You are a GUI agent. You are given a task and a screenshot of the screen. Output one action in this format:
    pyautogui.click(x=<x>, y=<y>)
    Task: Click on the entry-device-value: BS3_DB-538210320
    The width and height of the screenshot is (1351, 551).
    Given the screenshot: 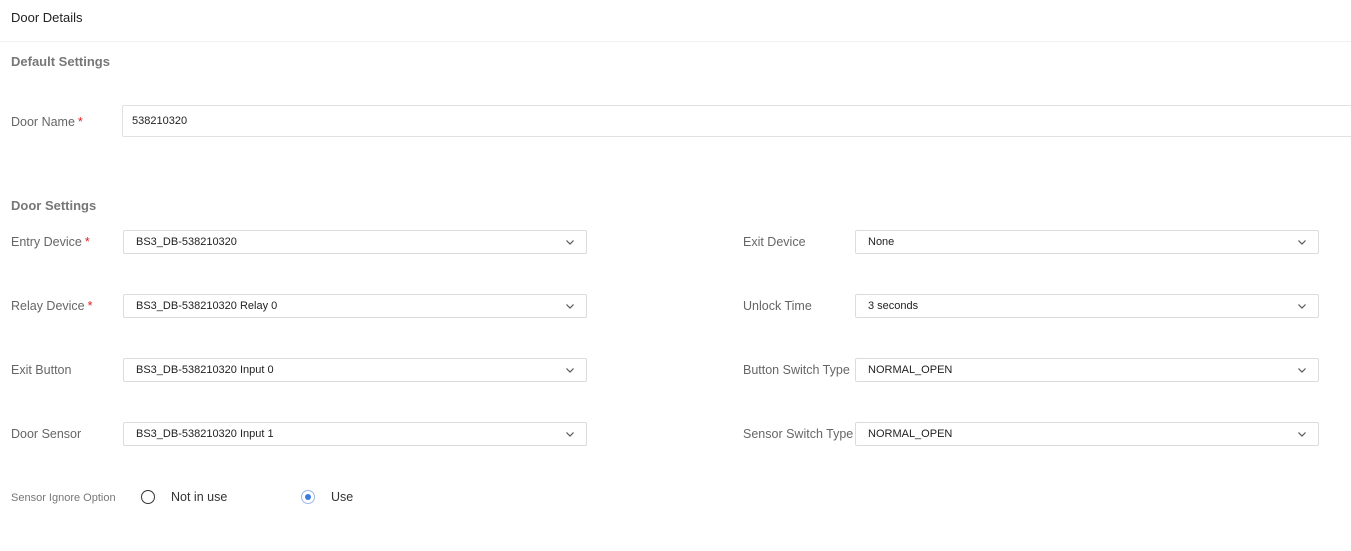 What is the action you would take?
    pyautogui.click(x=186, y=242)
    